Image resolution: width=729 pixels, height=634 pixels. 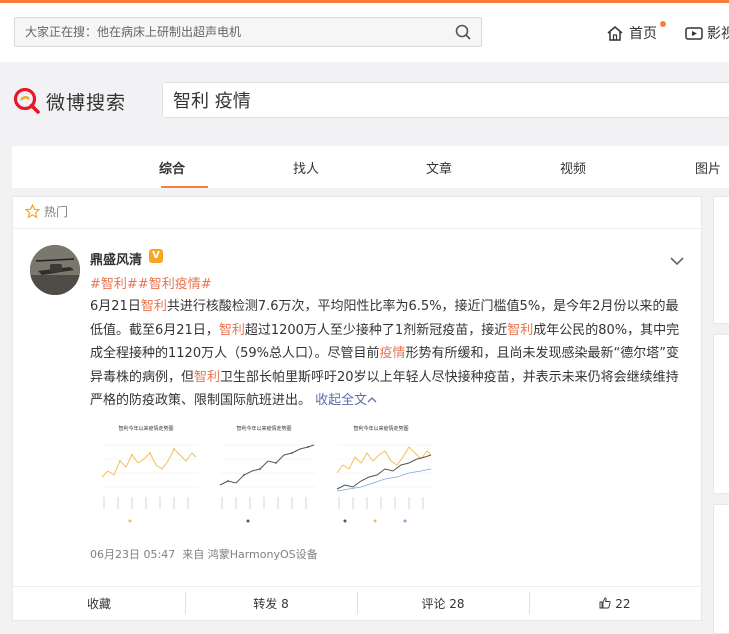 What do you see at coordinates (643, 34) in the screenshot?
I see `nav-home-label: 首页` at bounding box center [643, 34].